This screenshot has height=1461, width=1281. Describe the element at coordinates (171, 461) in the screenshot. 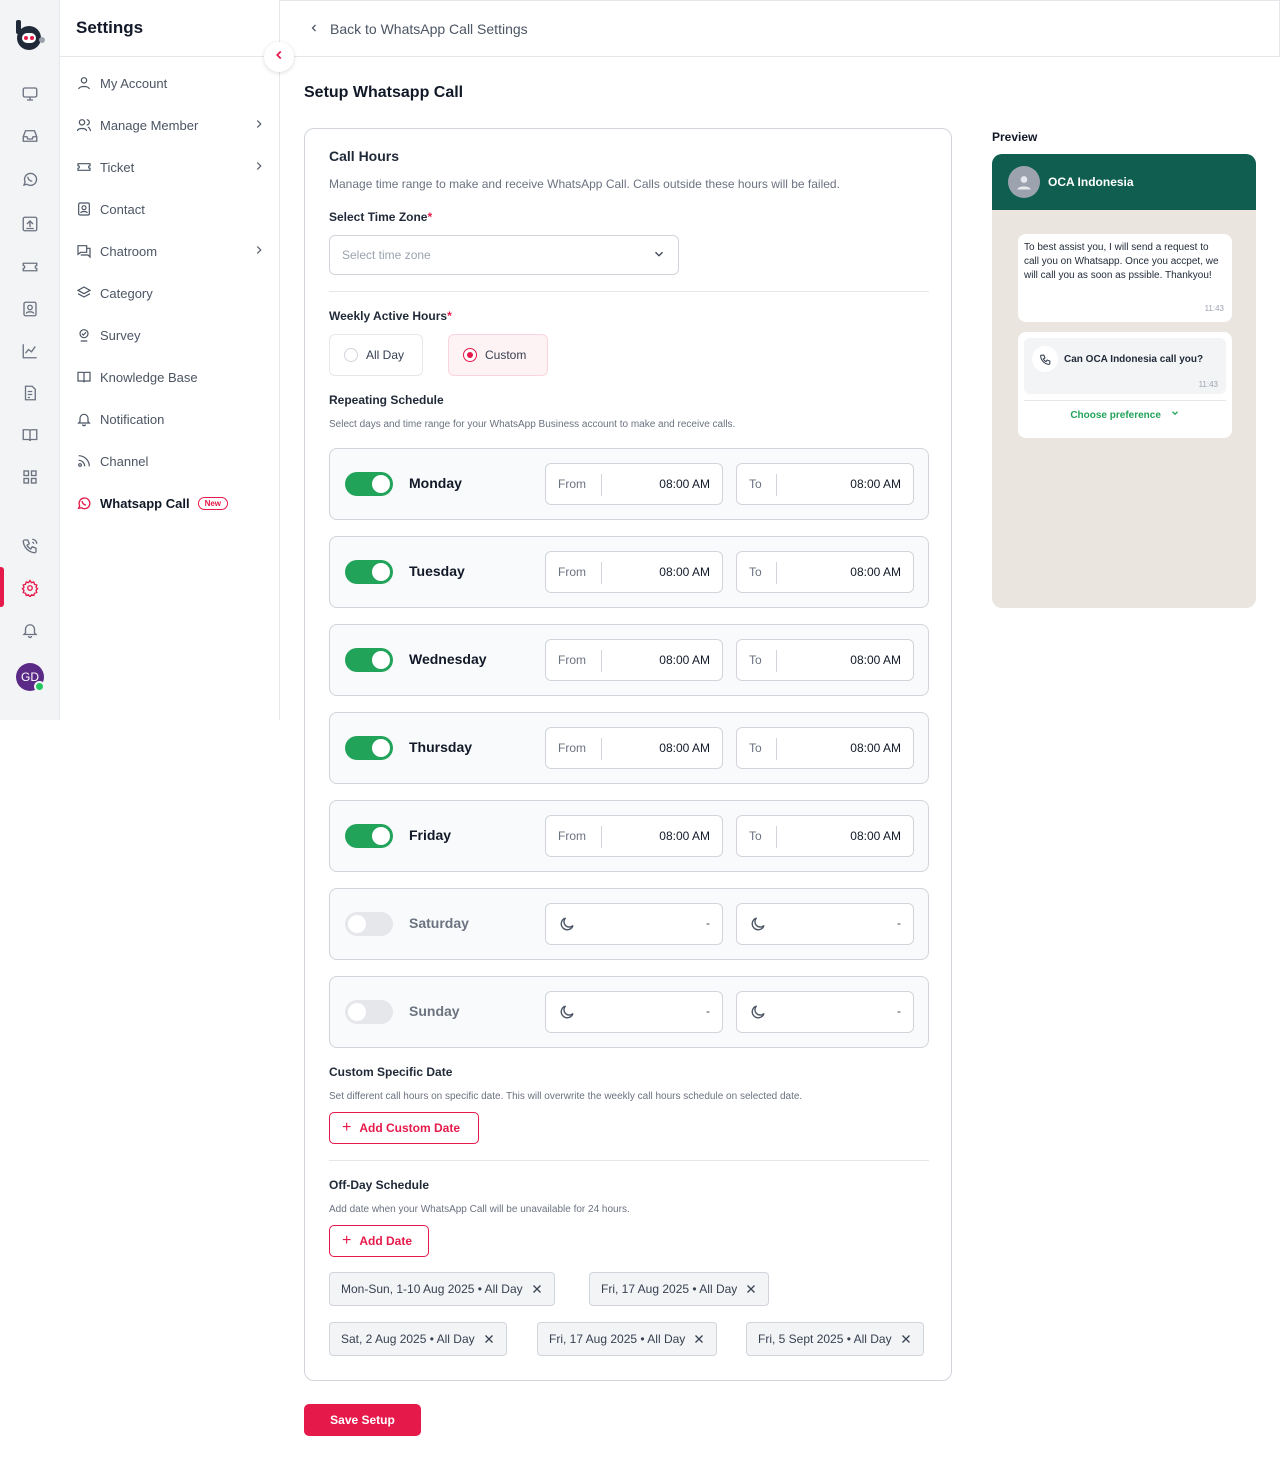

I see `menu-item-channel: Channel` at that location.